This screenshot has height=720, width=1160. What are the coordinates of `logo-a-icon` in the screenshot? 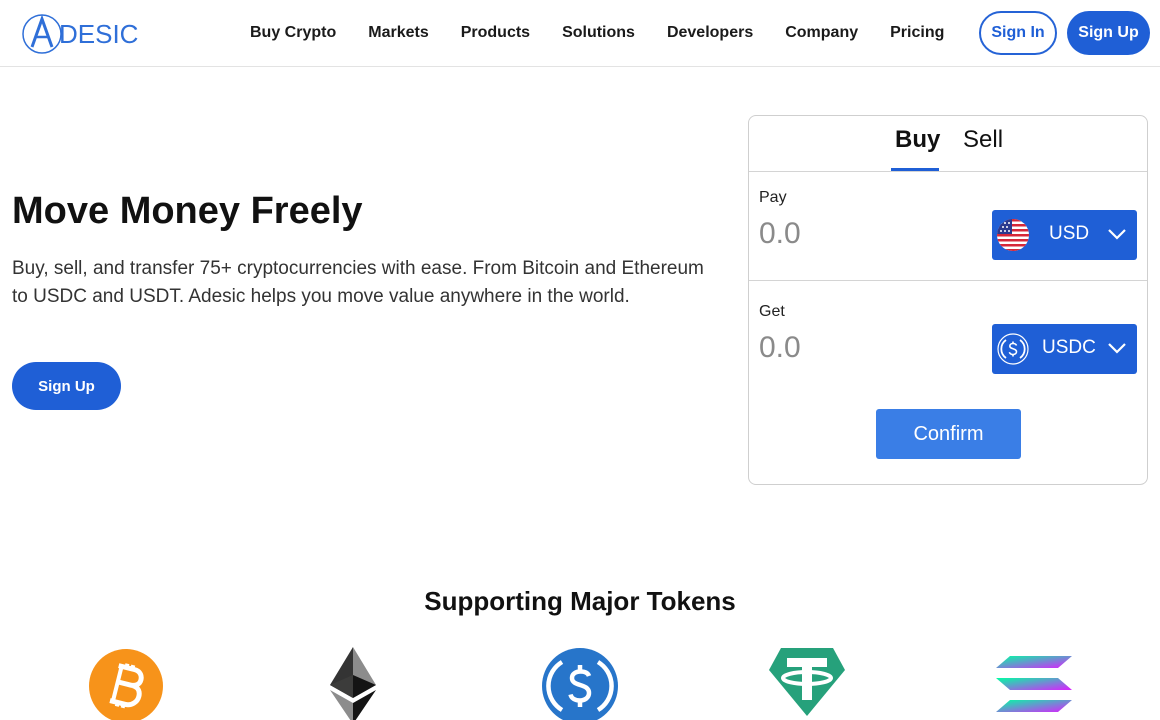 It's located at (42, 34).